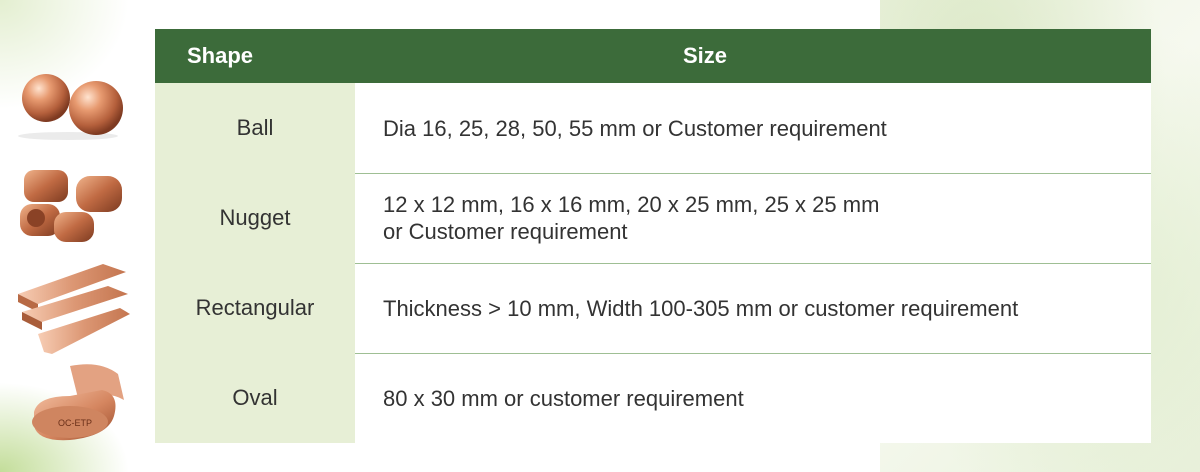  I want to click on header-size: Size, so click(705, 55).